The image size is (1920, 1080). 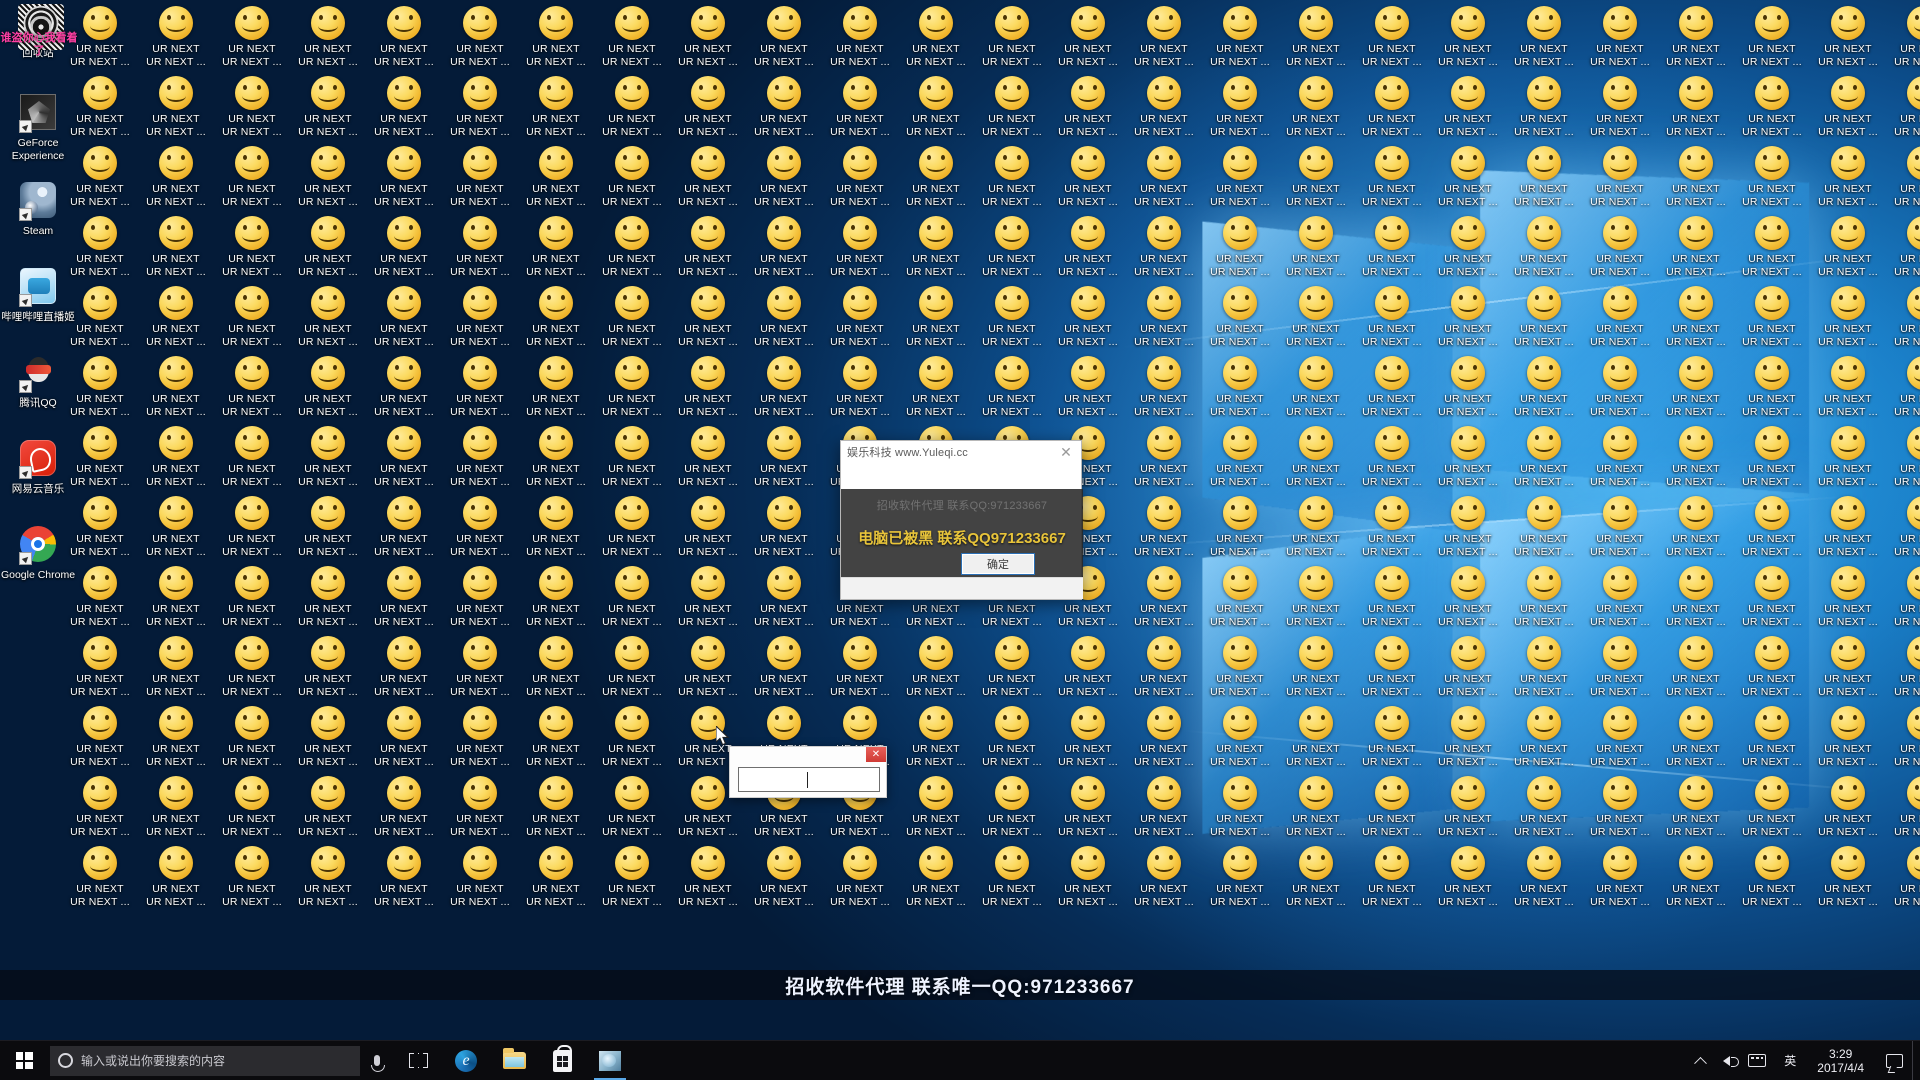 What do you see at coordinates (466, 1060) in the screenshot?
I see `taskbar-item-microsoft-edge` at bounding box center [466, 1060].